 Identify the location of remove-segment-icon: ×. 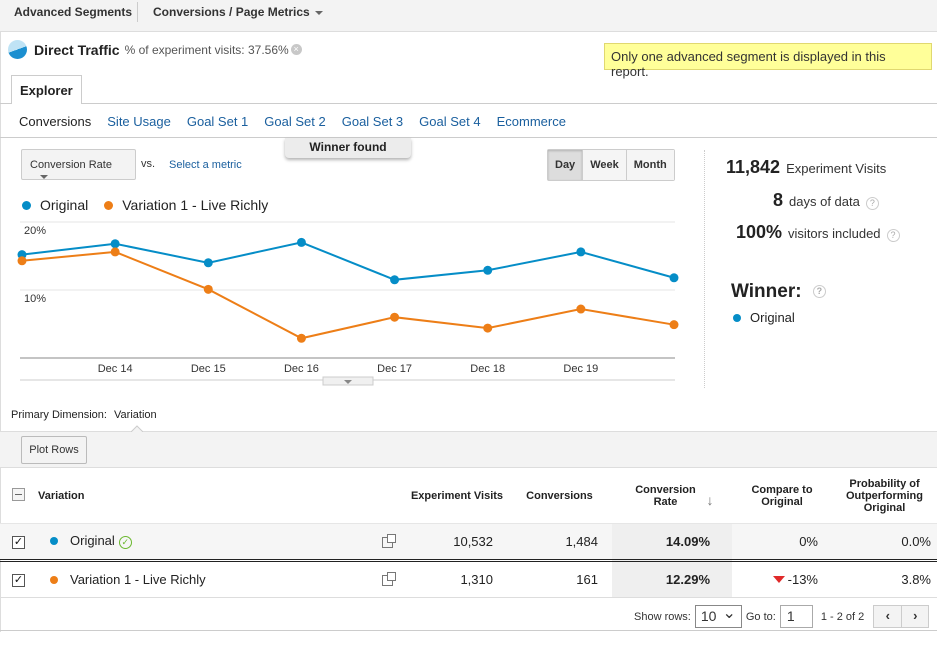
(296, 49).